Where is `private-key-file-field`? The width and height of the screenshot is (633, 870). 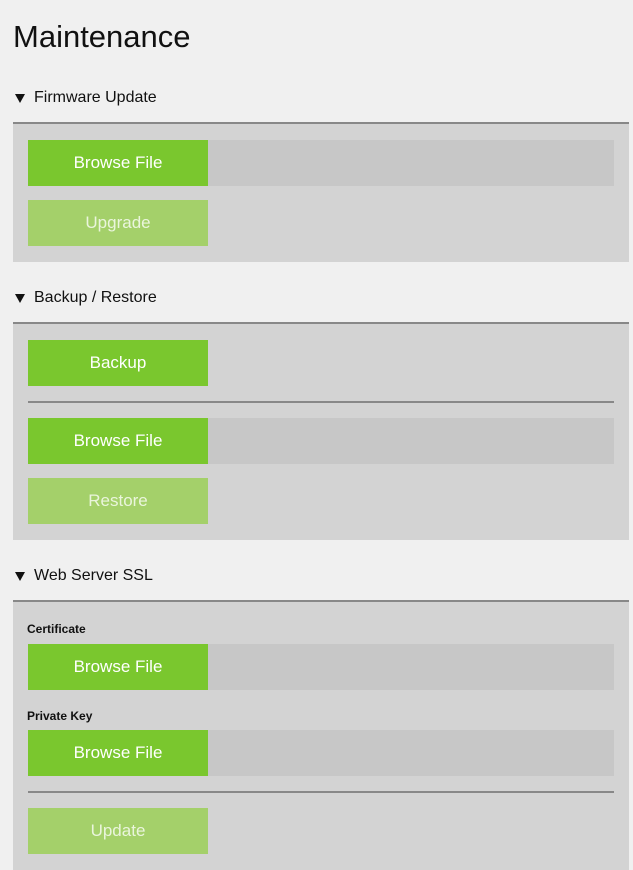
private-key-file-field is located at coordinates (411, 753).